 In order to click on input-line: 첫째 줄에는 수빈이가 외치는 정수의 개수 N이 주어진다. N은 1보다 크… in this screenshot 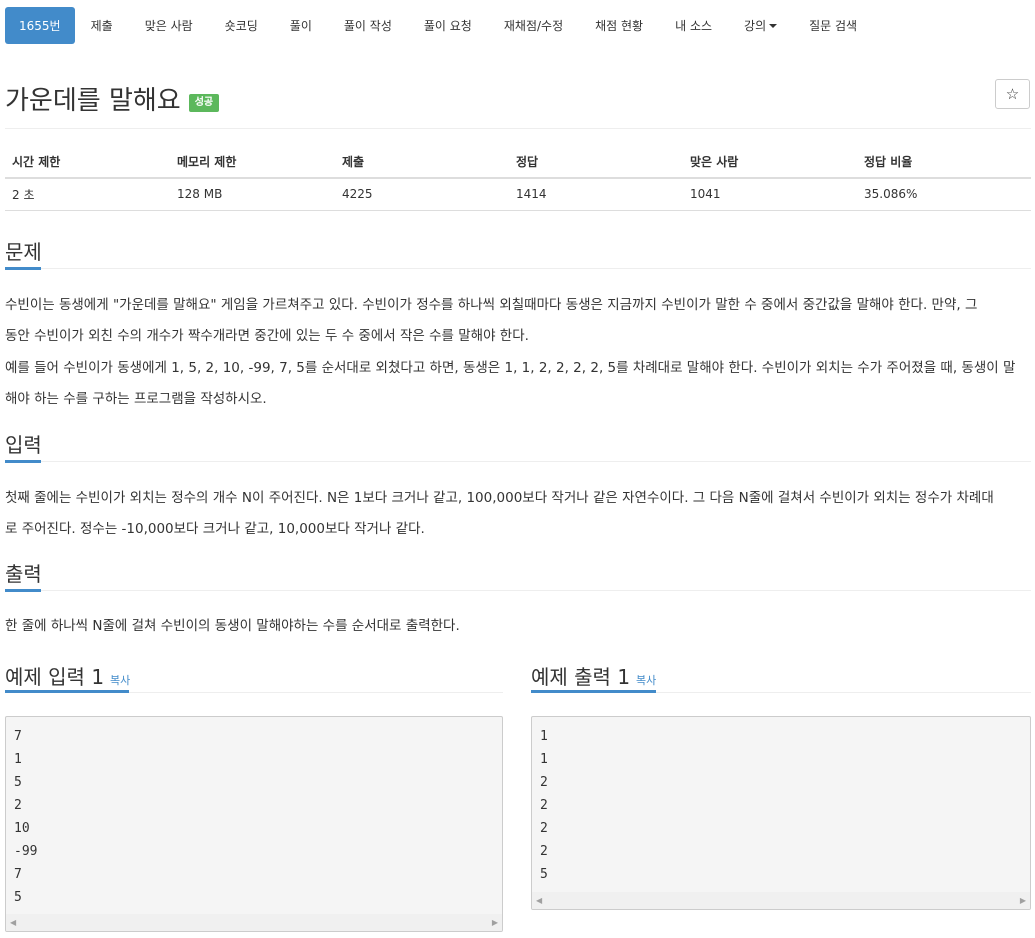, I will do `click(499, 498)`.